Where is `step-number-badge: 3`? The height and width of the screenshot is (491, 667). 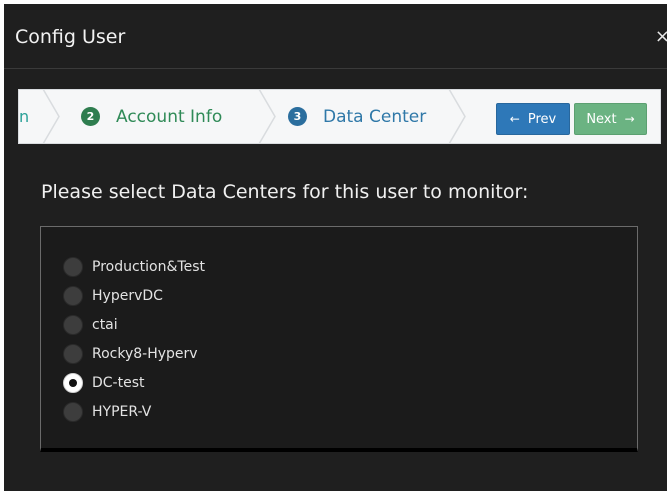 step-number-badge: 3 is located at coordinates (297, 116).